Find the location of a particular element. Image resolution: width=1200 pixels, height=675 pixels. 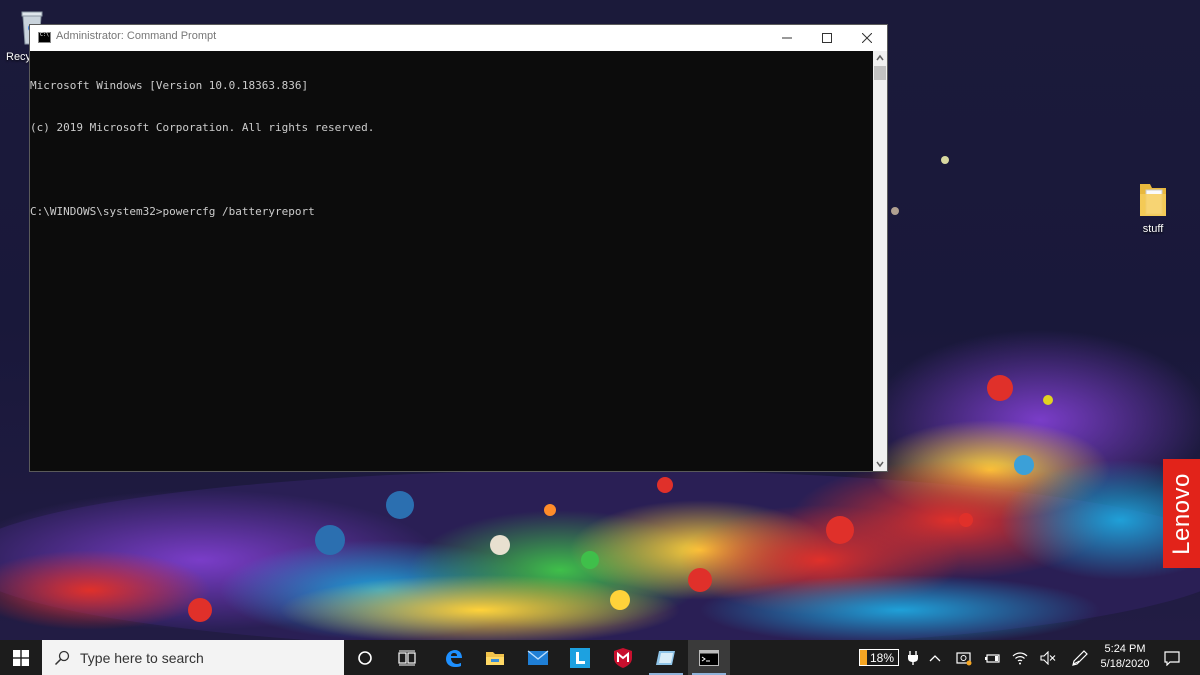

window-titlebar: Administrator: Command Prompt is located at coordinates (458, 38).